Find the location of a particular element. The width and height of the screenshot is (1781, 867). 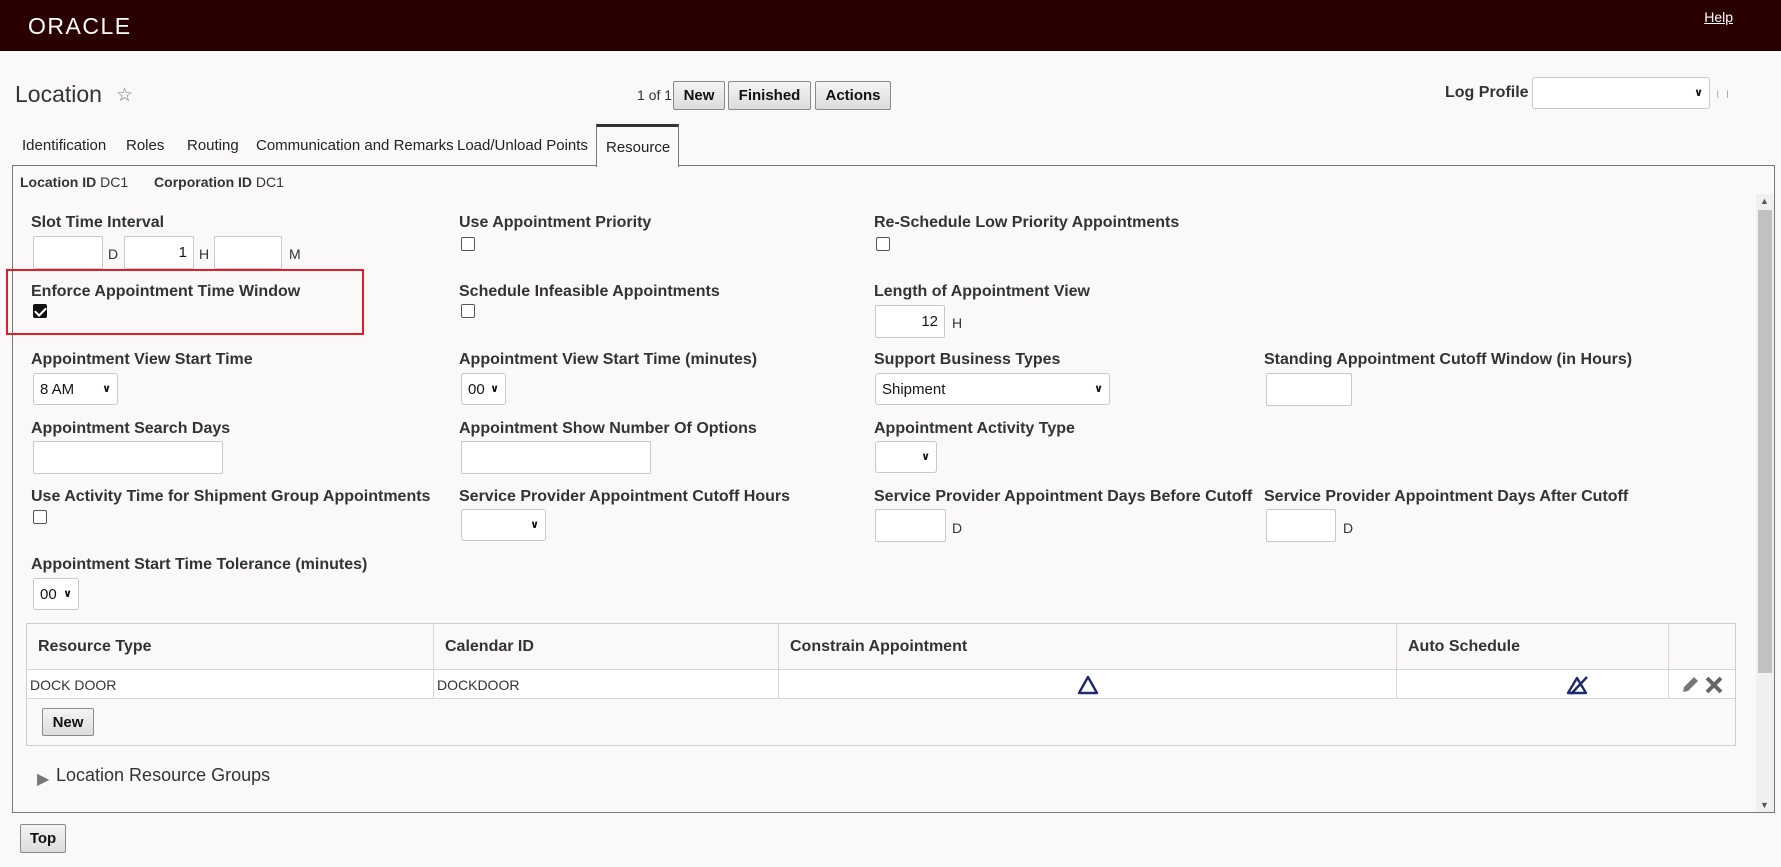

sp-cutoff-hours-select: ∨ is located at coordinates (503, 525).